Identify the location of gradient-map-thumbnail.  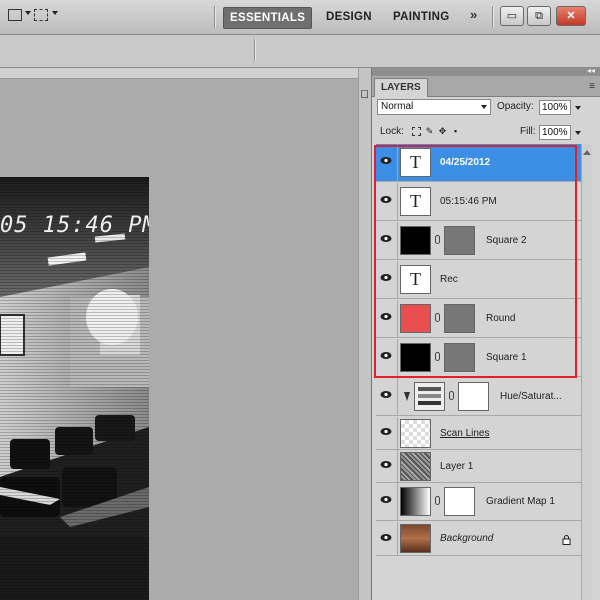
(415, 501).